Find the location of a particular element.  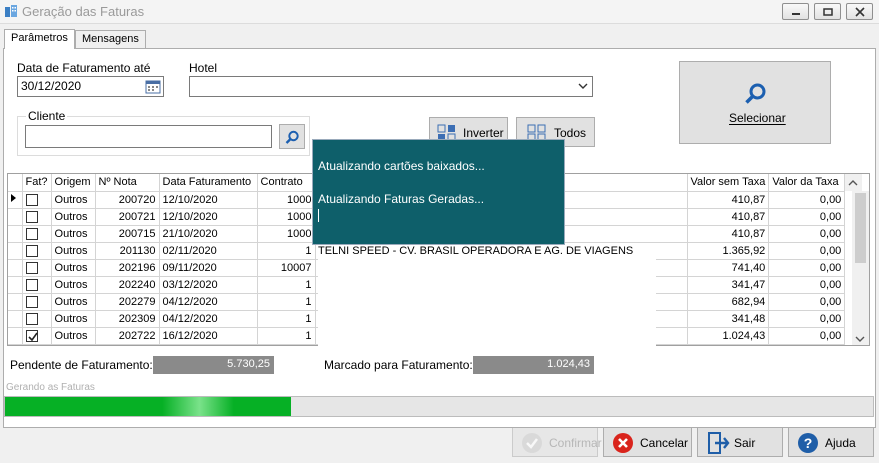

cancelar-label: Cancelar is located at coordinates (664, 443).